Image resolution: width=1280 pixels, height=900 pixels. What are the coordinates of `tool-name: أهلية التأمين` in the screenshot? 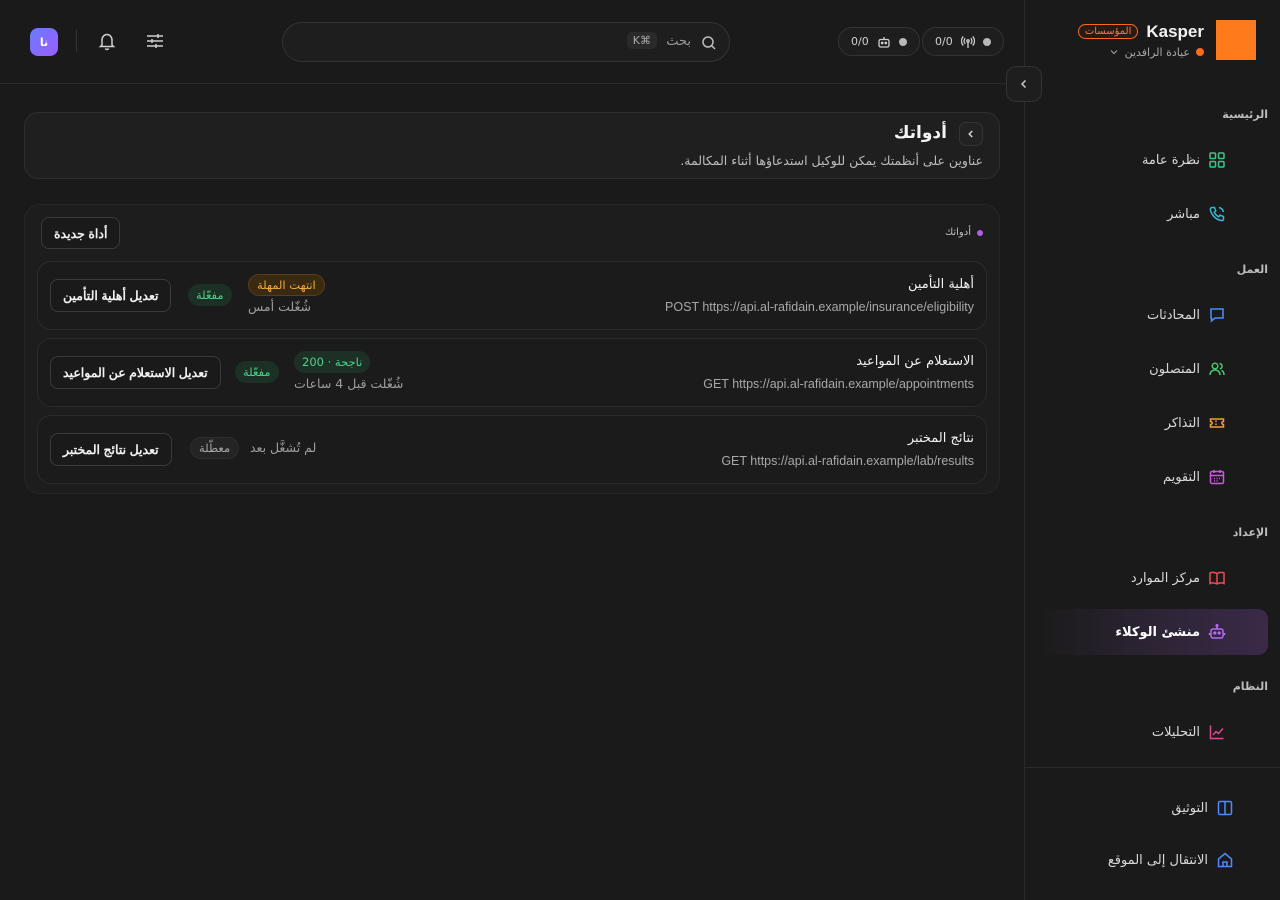 It's located at (940, 284).